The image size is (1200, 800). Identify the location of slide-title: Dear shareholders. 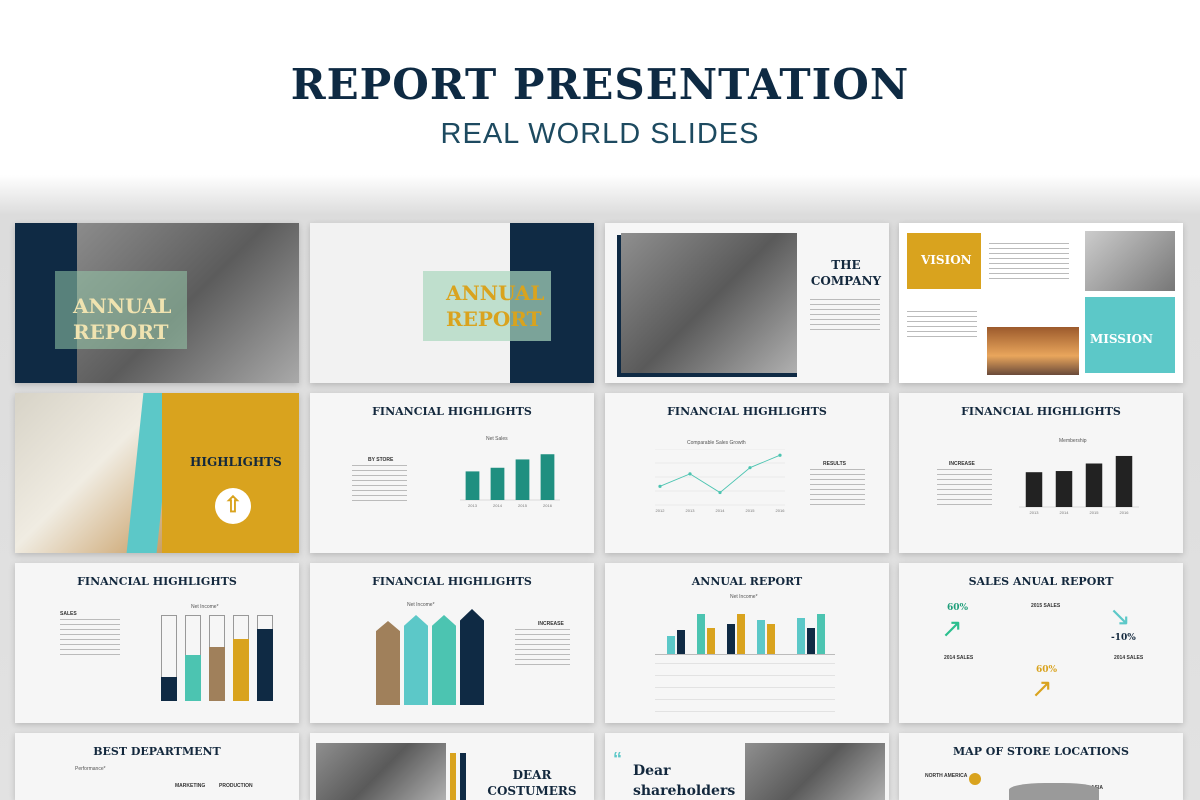
(684, 780).